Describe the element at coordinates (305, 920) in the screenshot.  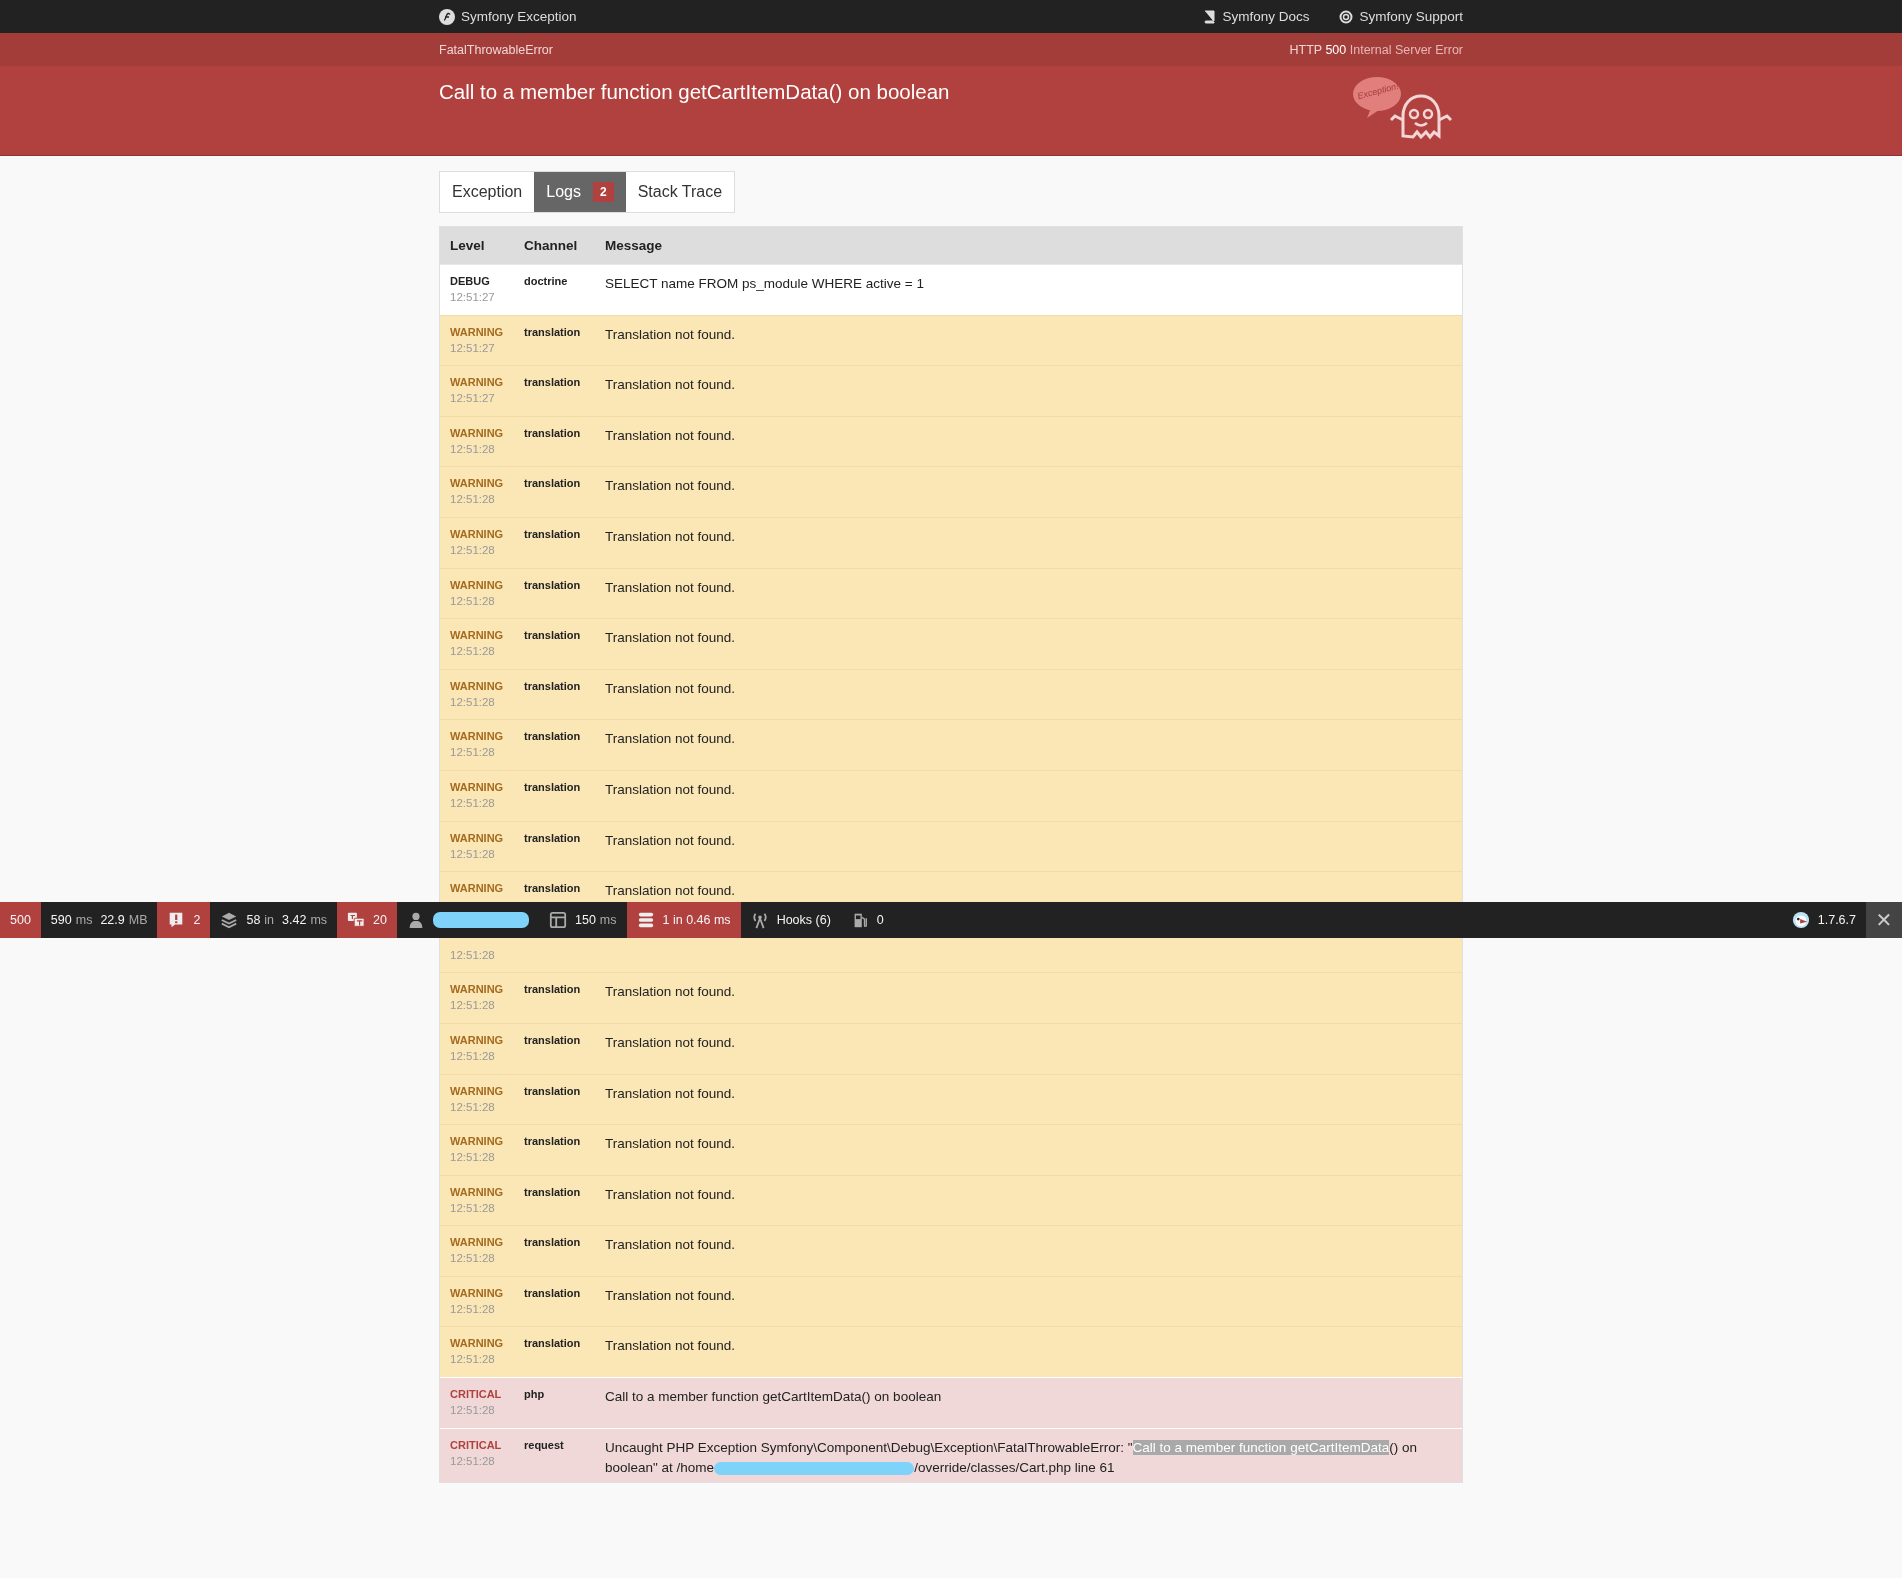
I see `toolbar-value: 3.42 ms` at that location.